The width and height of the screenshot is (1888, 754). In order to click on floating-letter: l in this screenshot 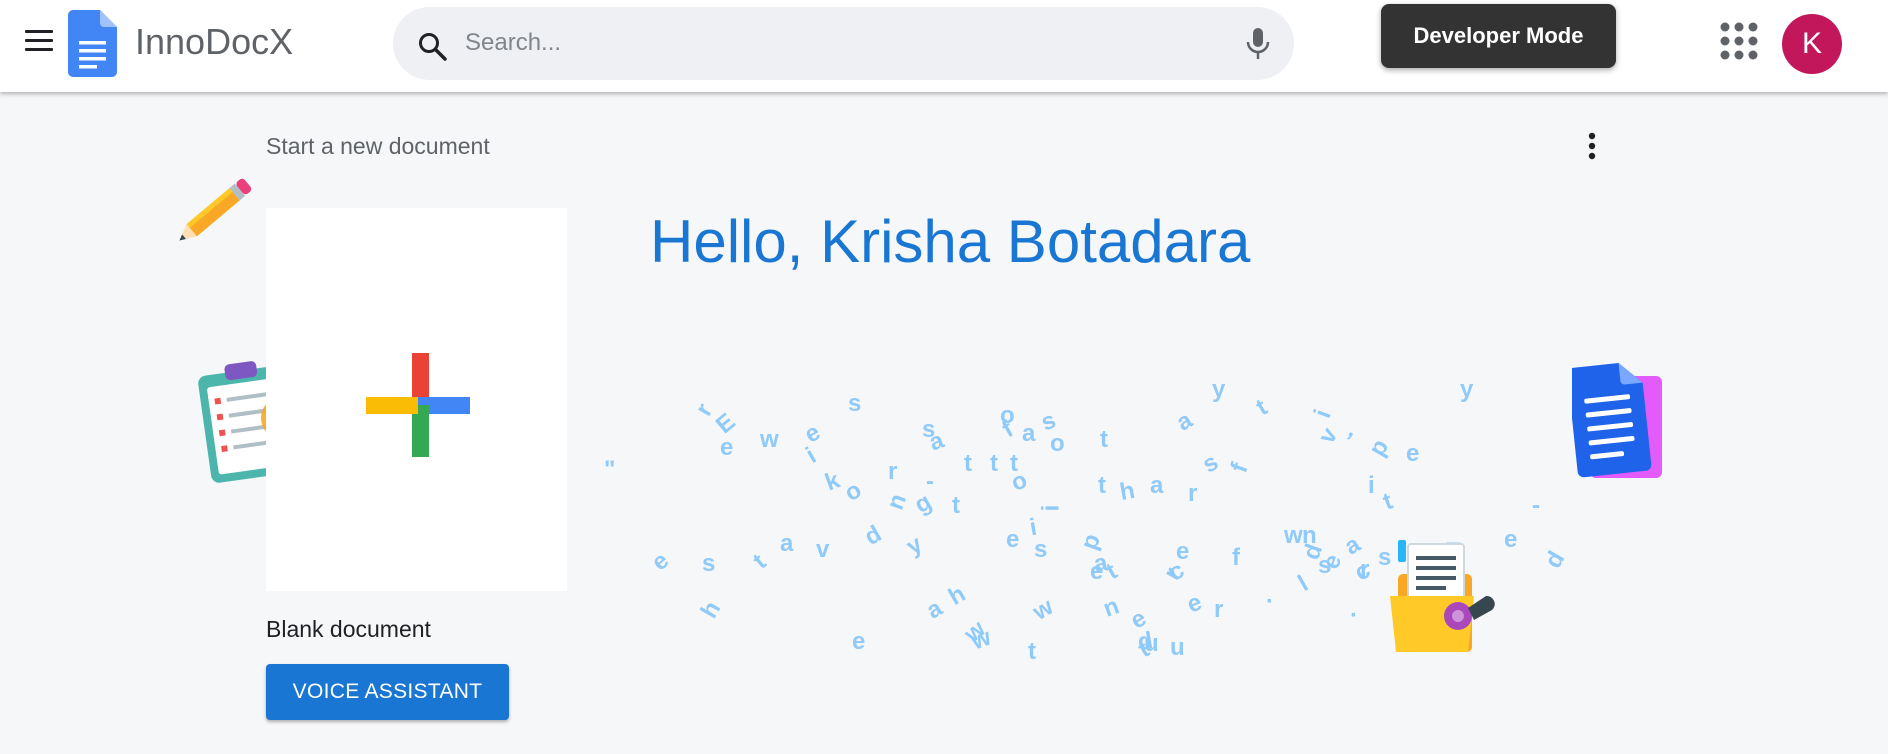, I will do `click(1303, 583)`.